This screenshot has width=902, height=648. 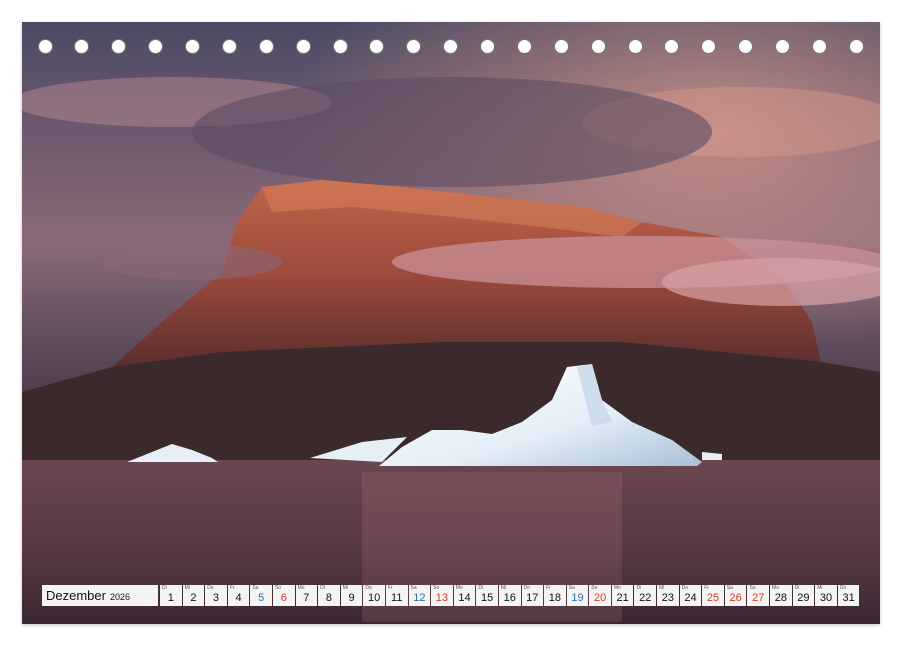 I want to click on day-number: 12, so click(x=419, y=598).